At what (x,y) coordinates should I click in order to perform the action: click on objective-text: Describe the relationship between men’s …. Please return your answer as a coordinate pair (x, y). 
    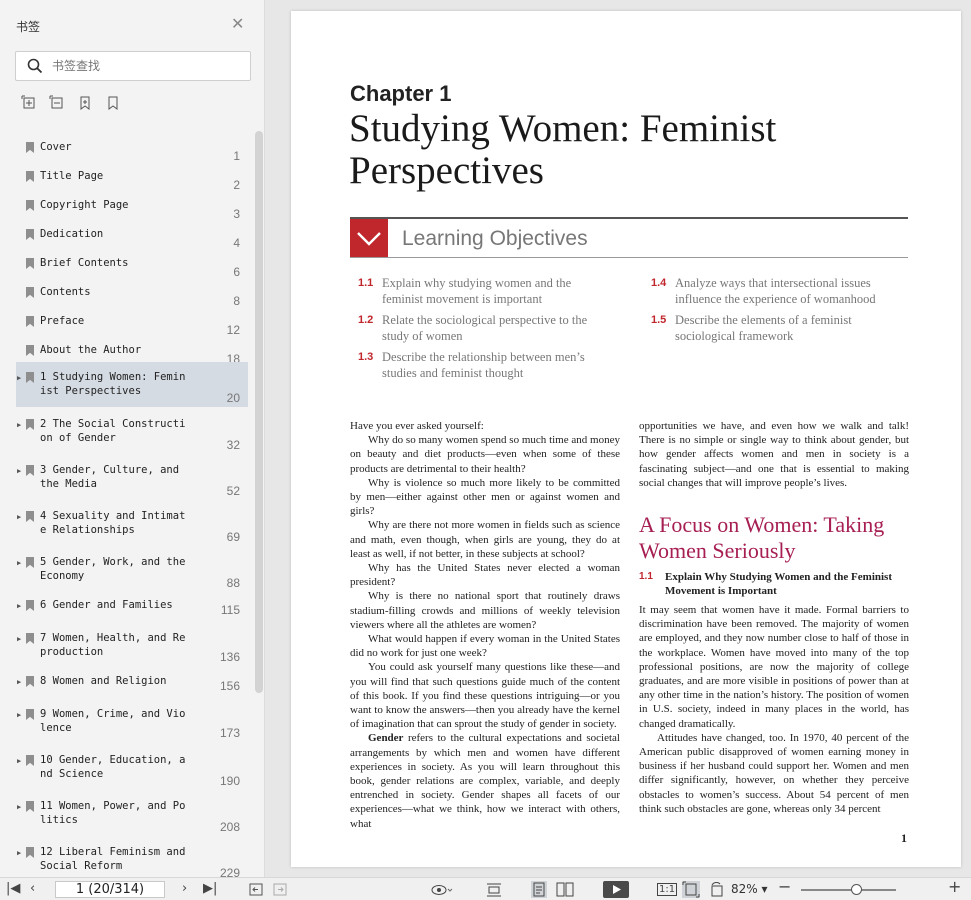
    Looking at the image, I should click on (483, 365).